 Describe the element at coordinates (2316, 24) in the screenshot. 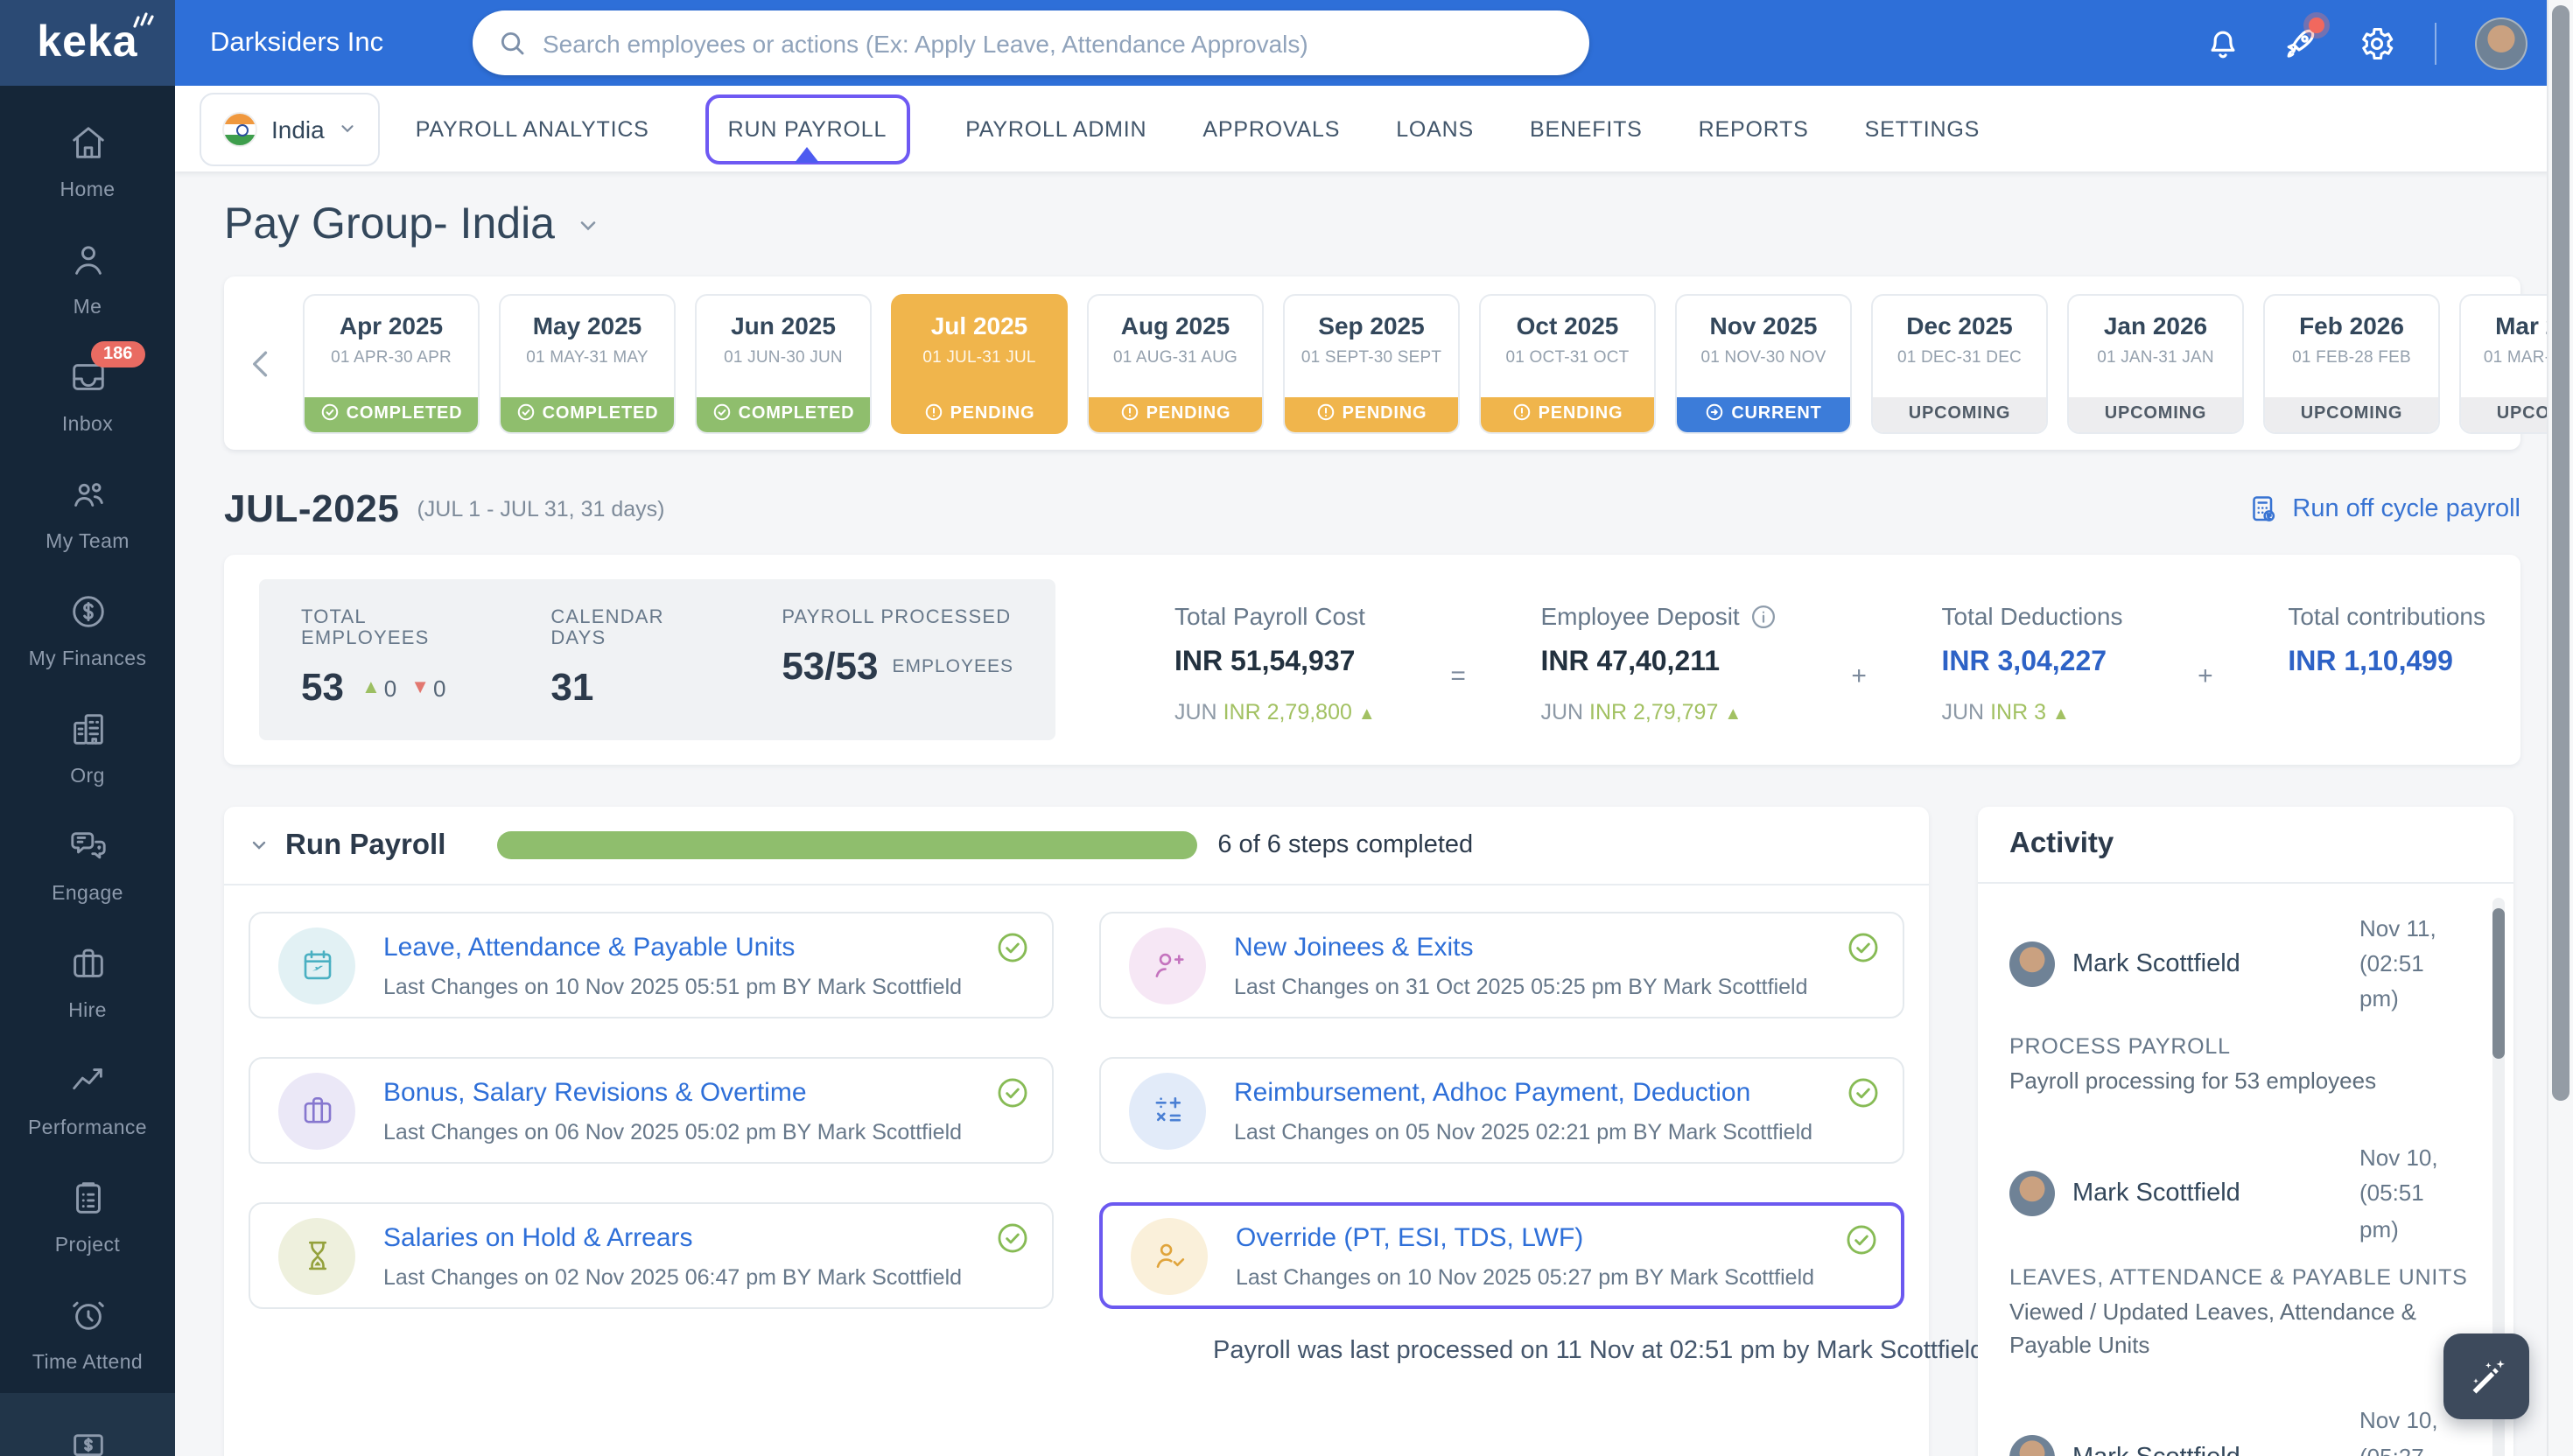

I see `notification-dot` at that location.